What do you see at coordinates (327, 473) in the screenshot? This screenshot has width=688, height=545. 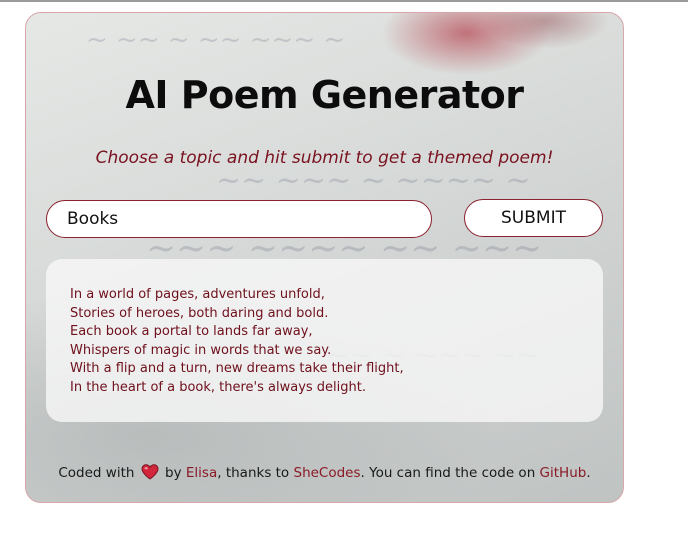 I see `shecodes-link: SheCodes` at bounding box center [327, 473].